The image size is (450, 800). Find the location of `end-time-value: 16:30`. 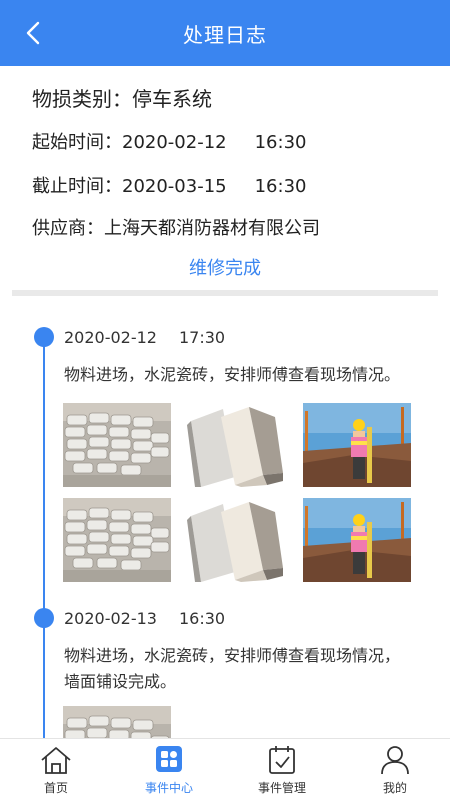

end-time-value: 16:30 is located at coordinates (280, 186).